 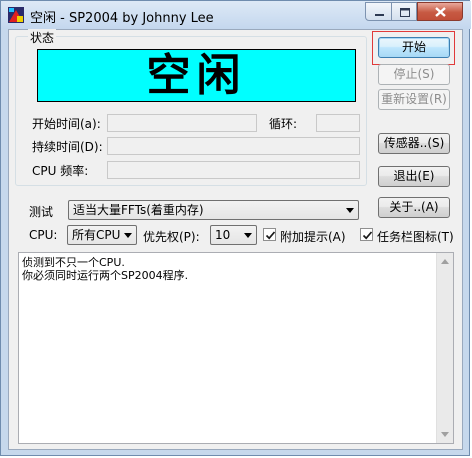 I want to click on stop-button: 停止(S), so click(x=414, y=74).